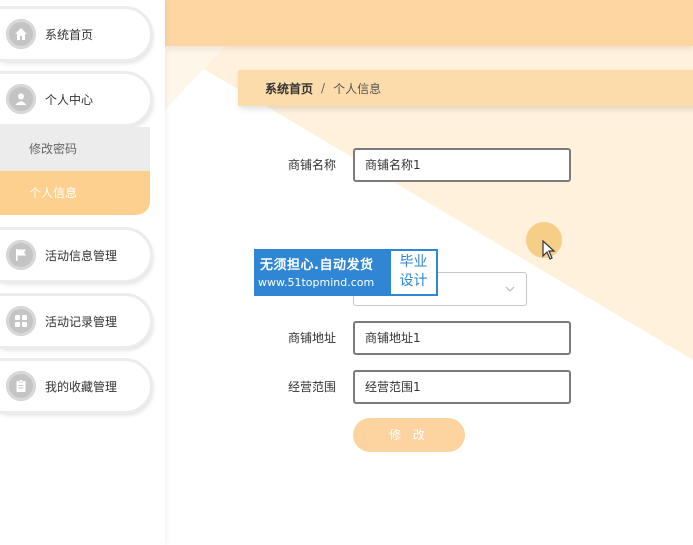 This screenshot has width=693, height=545. What do you see at coordinates (69, 34) in the screenshot?
I see `sidebar-item-label: 系统首页` at bounding box center [69, 34].